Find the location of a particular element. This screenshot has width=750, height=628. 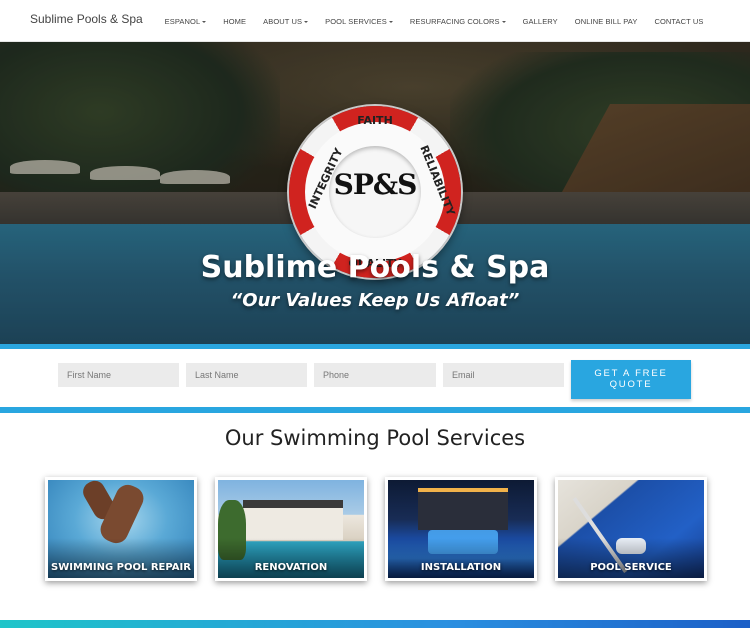

service-card-pool-repair: SWIMMING POOL REPAIR is located at coordinates (121, 529).